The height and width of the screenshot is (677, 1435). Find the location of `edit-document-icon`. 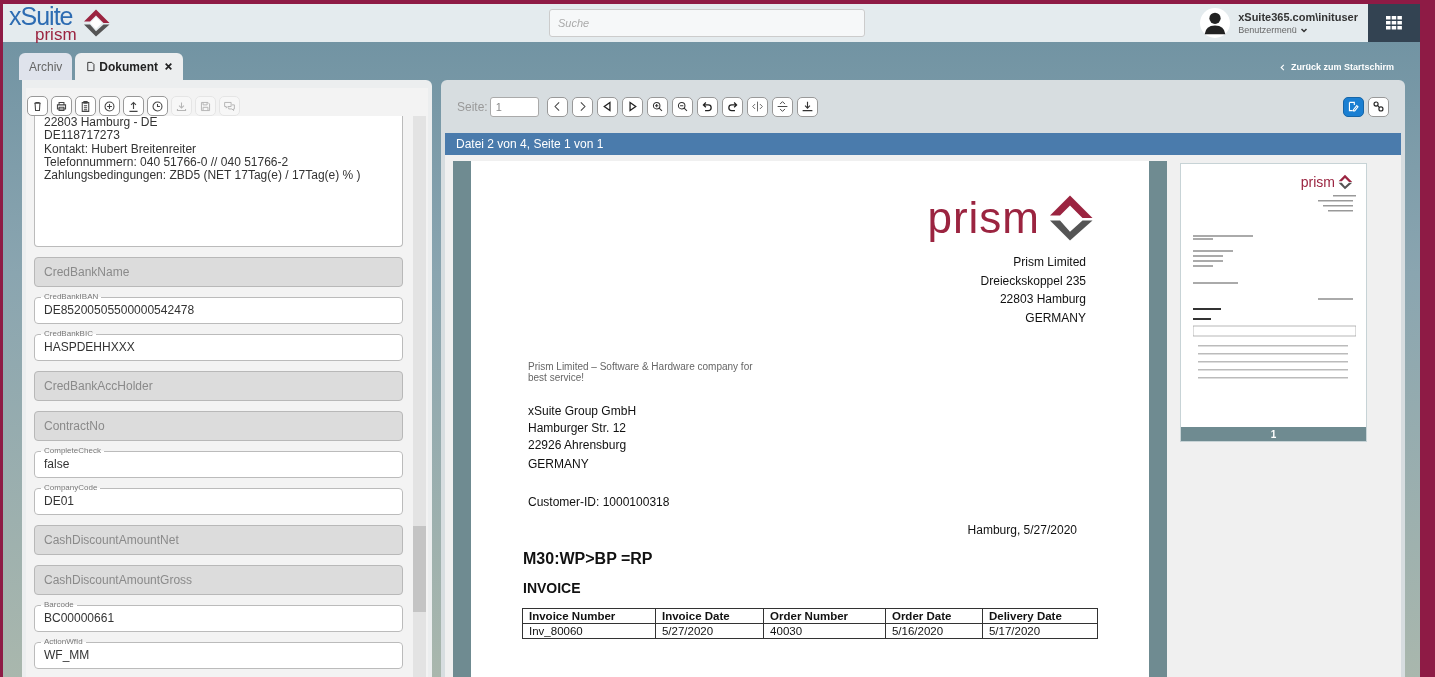

edit-document-icon is located at coordinates (1353, 106).